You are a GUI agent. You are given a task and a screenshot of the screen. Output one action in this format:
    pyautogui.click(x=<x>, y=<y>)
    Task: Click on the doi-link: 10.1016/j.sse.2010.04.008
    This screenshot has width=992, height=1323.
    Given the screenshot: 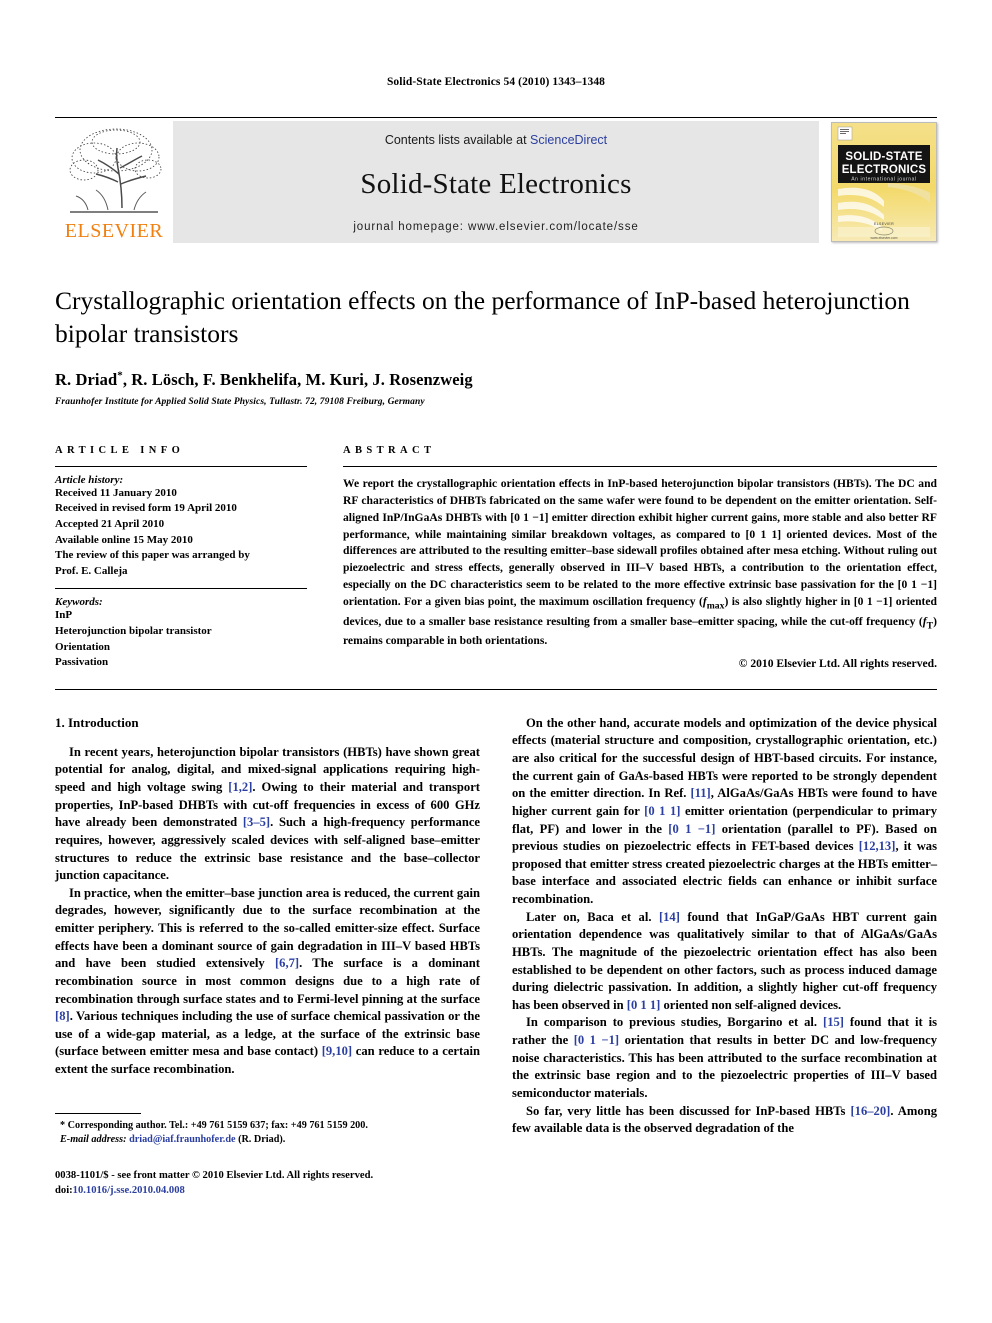 What is the action you would take?
    pyautogui.click(x=129, y=1190)
    